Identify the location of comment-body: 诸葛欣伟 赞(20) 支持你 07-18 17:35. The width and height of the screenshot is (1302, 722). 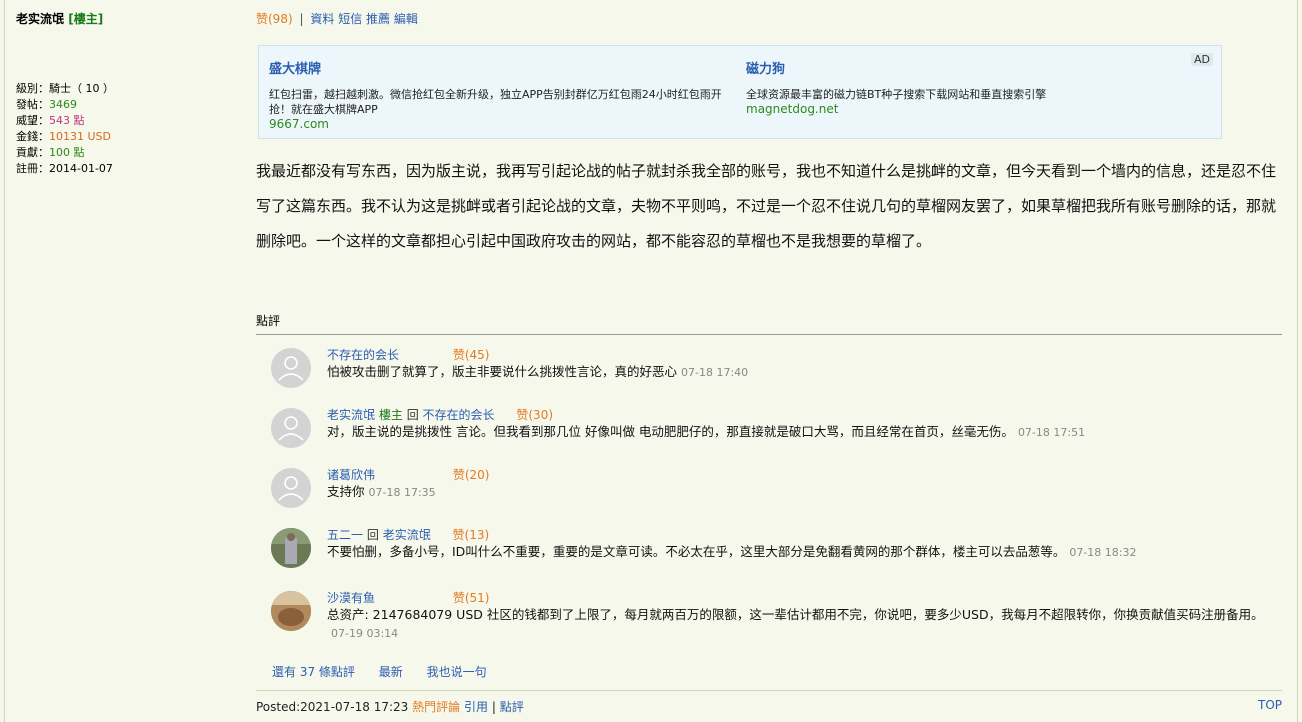
(802, 484).